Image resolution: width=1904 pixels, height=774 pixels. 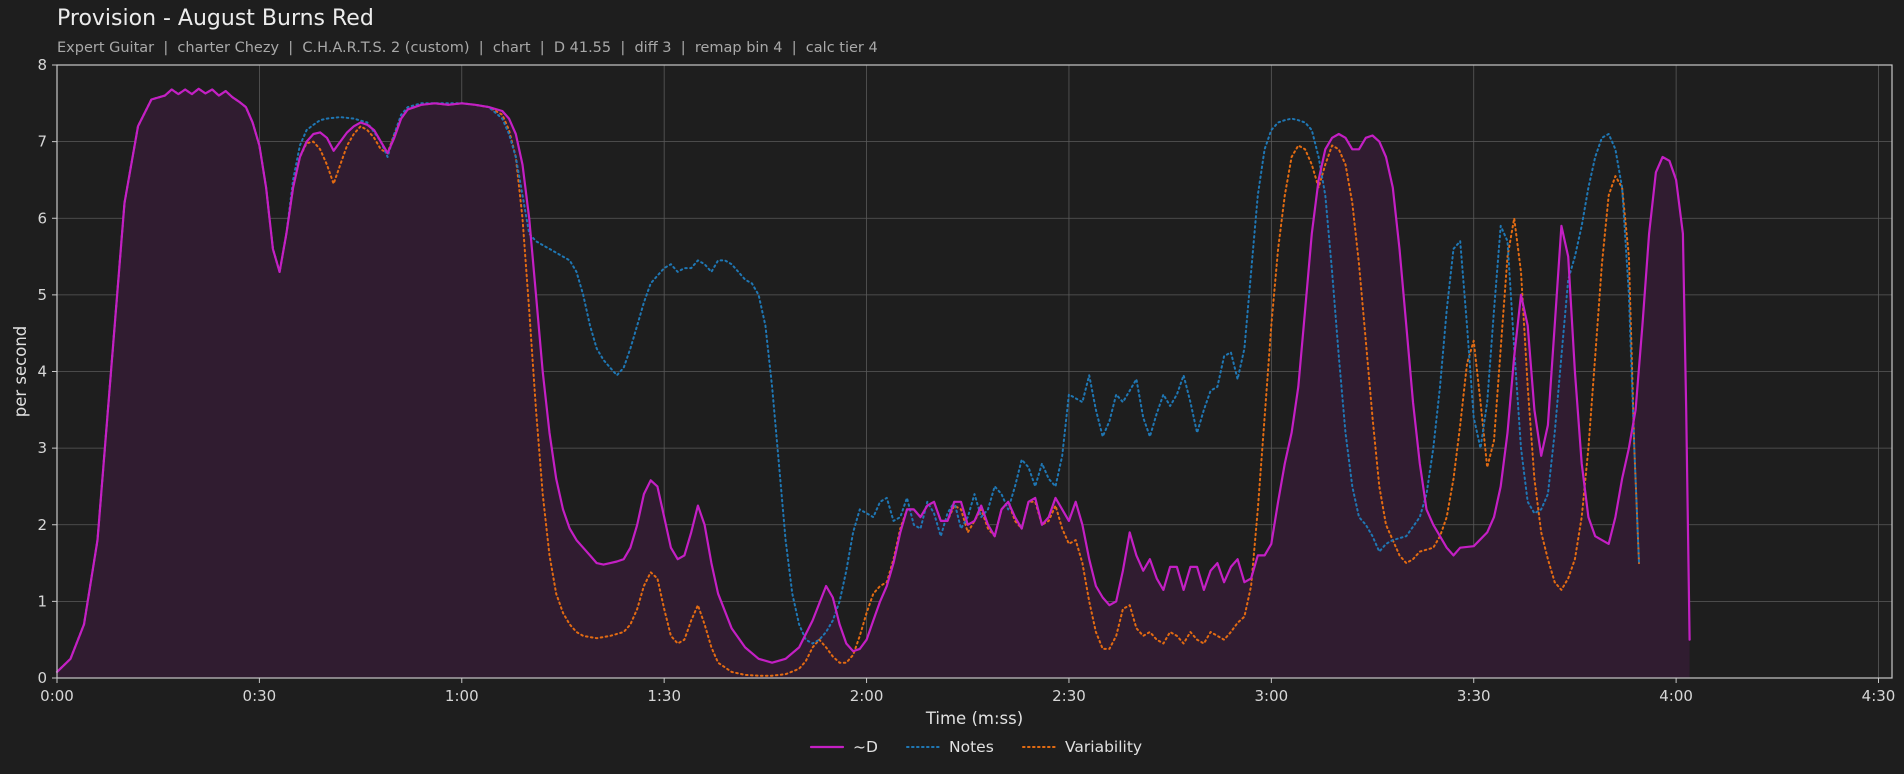 What do you see at coordinates (1103, 747) in the screenshot?
I see `legend-label-variability: Variability` at bounding box center [1103, 747].